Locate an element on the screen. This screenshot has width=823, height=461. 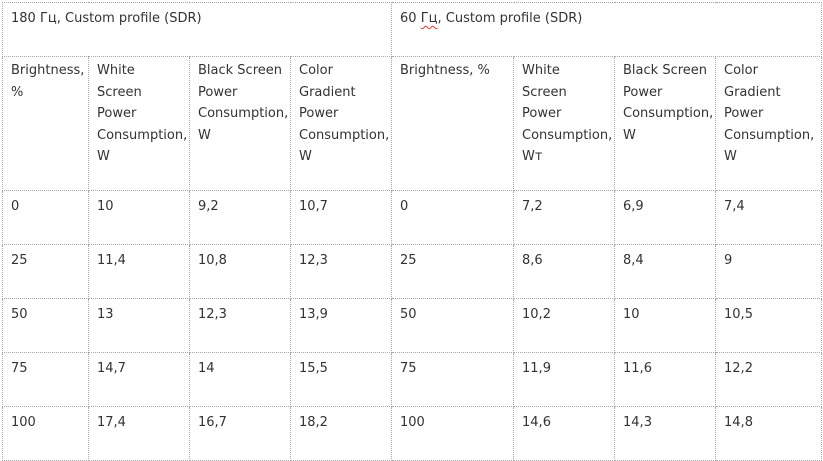
header-black-screen-180: Black Screen Power Consumption, W is located at coordinates (240, 123).